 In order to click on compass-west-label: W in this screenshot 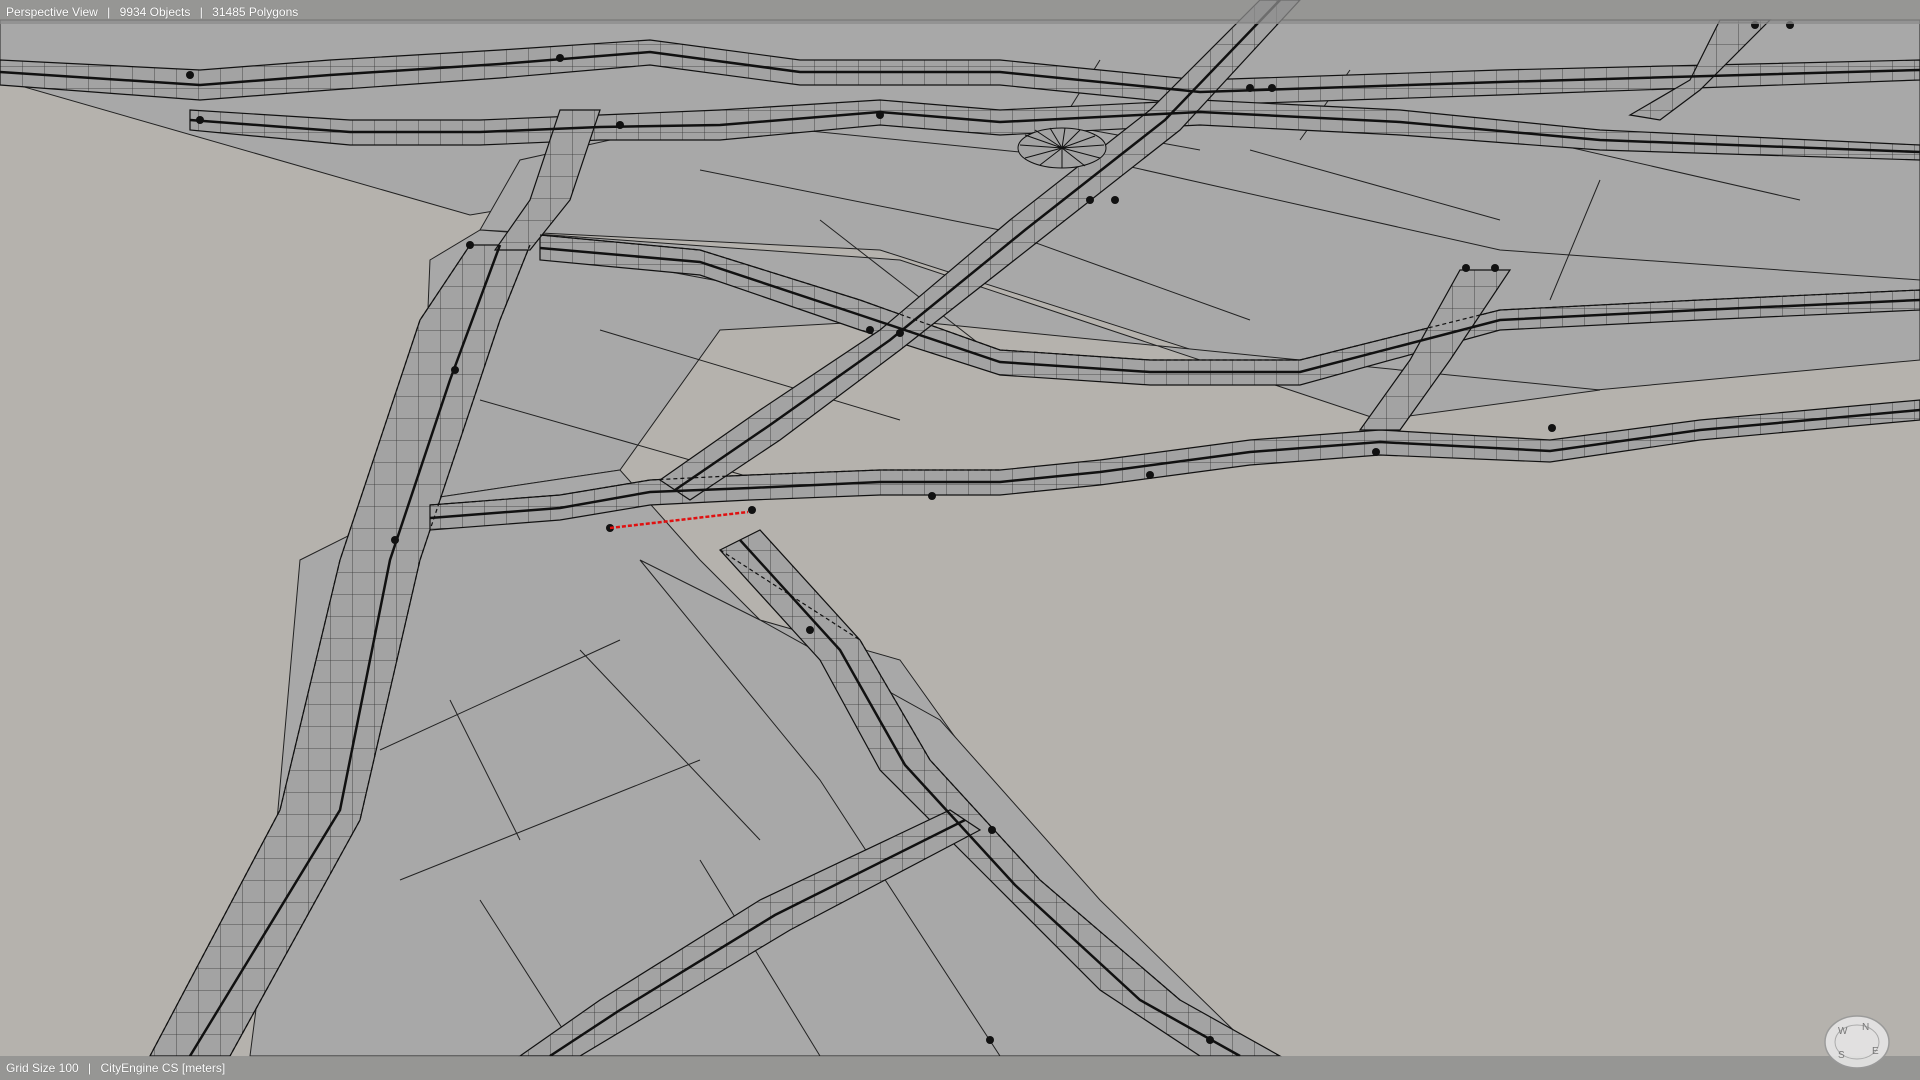, I will do `click(1843, 1031)`.